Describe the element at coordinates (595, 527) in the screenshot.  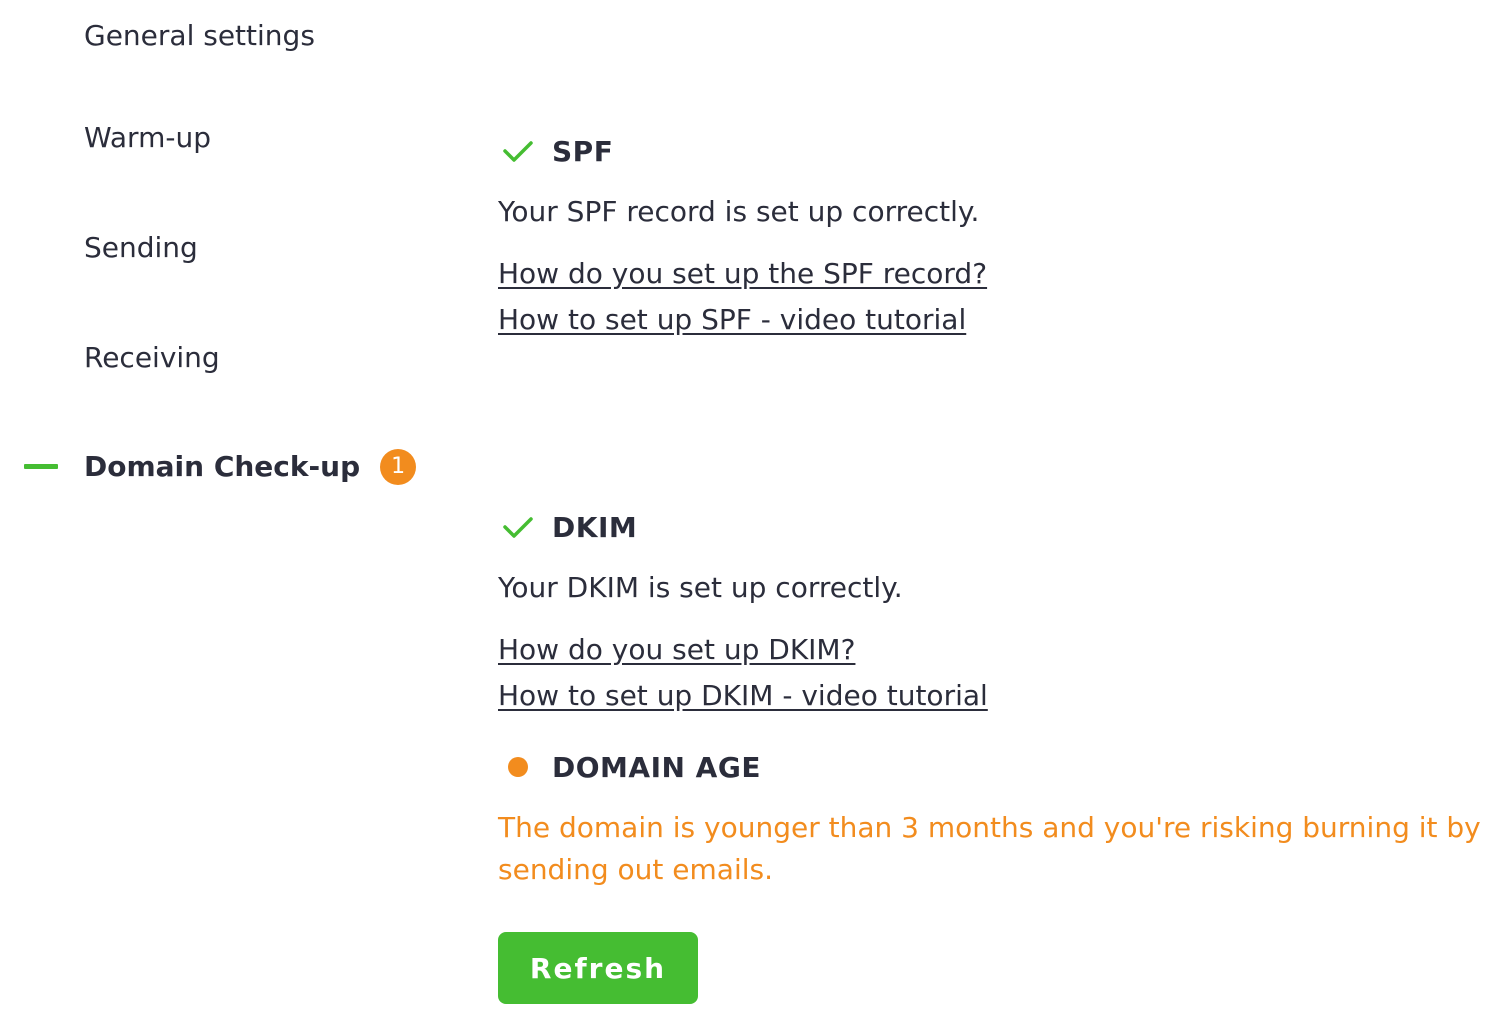
I see `dkim-title: DKIM` at that location.